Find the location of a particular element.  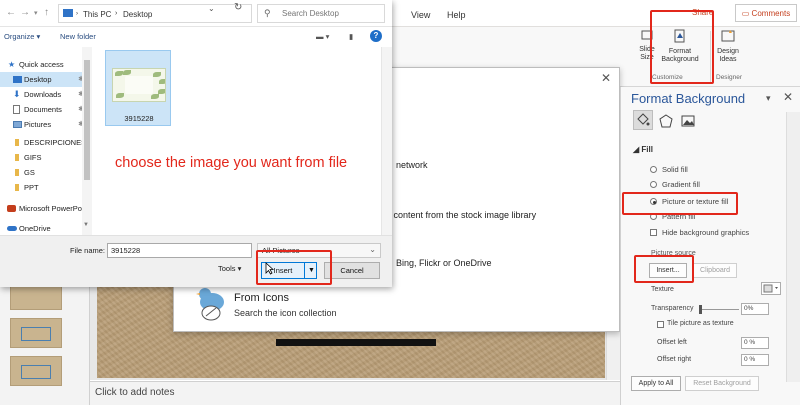

design-ideas-icon is located at coordinates (728, 36).